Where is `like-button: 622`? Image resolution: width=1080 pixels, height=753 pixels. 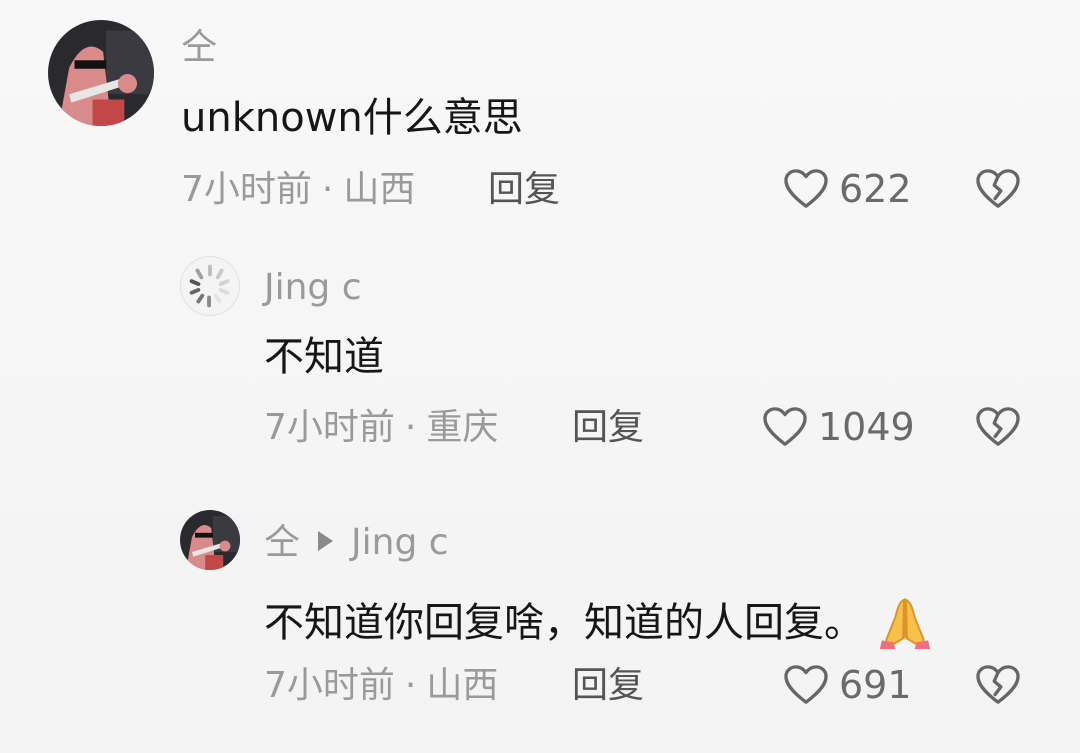
like-button: 622 is located at coordinates (847, 189).